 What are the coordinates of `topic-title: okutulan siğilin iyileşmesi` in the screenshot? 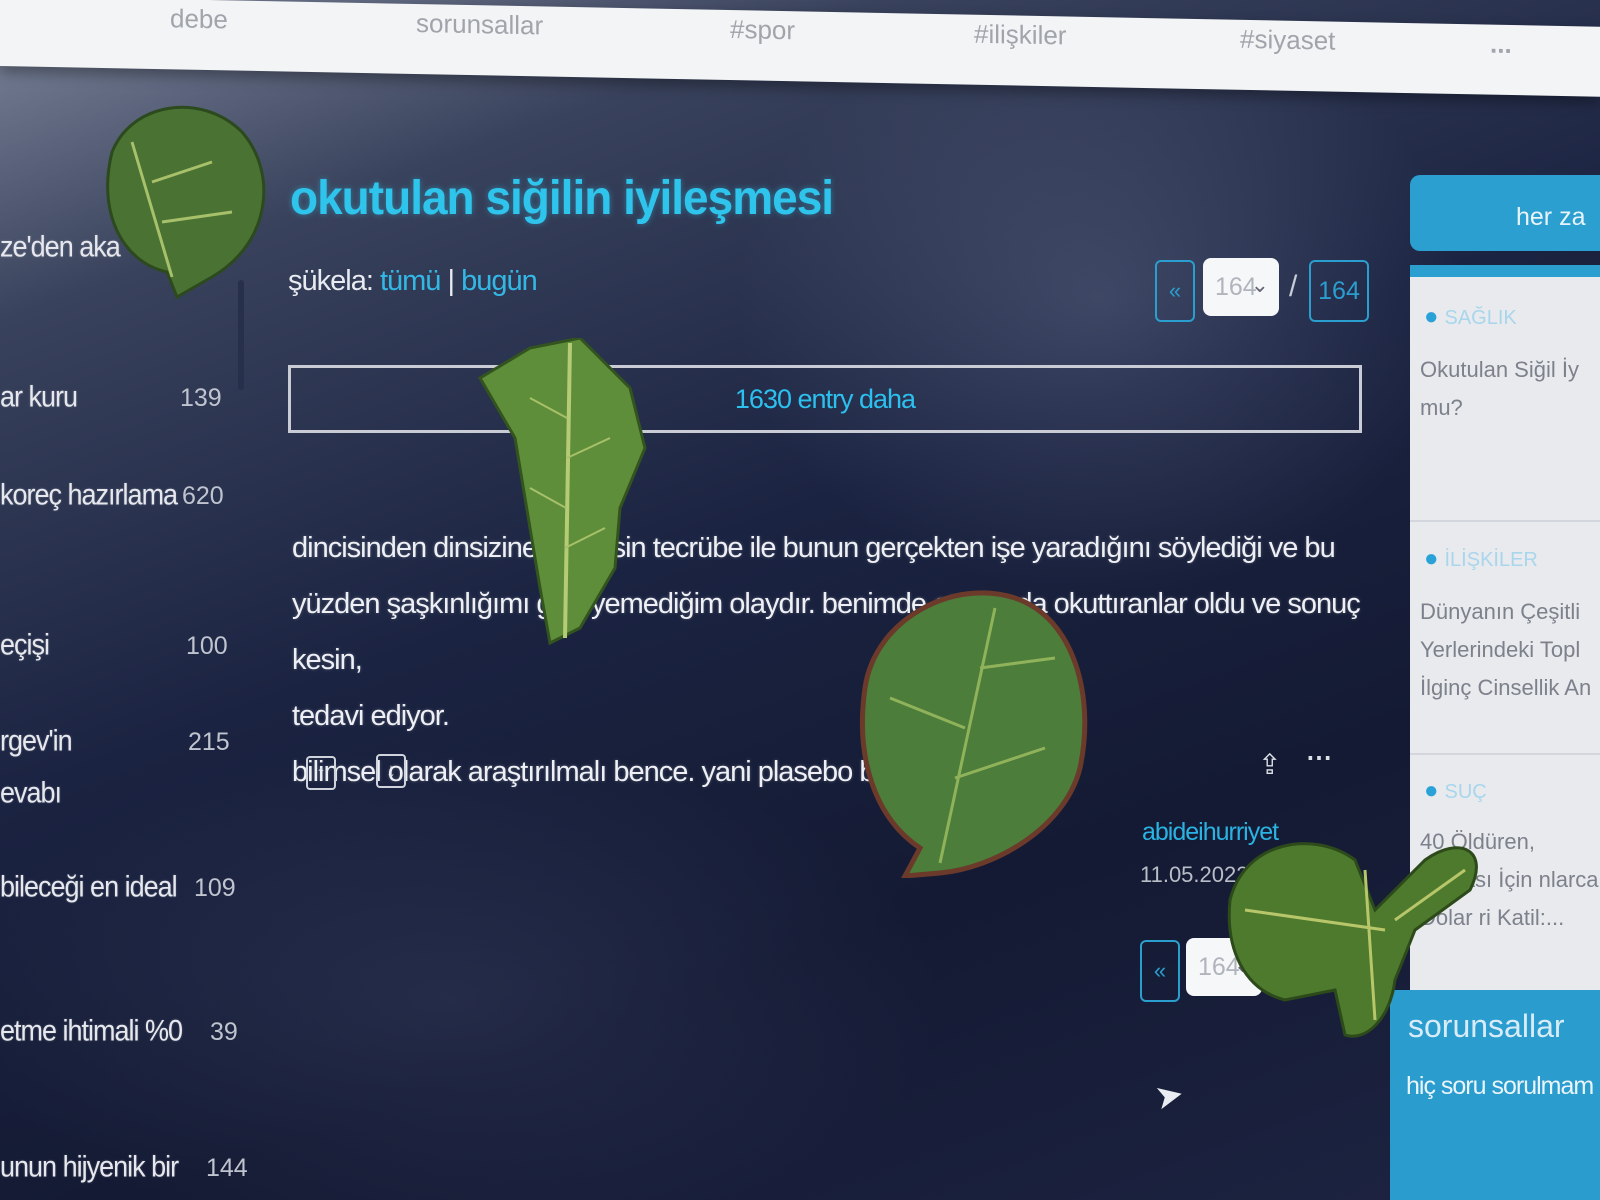 It's located at (562, 197).